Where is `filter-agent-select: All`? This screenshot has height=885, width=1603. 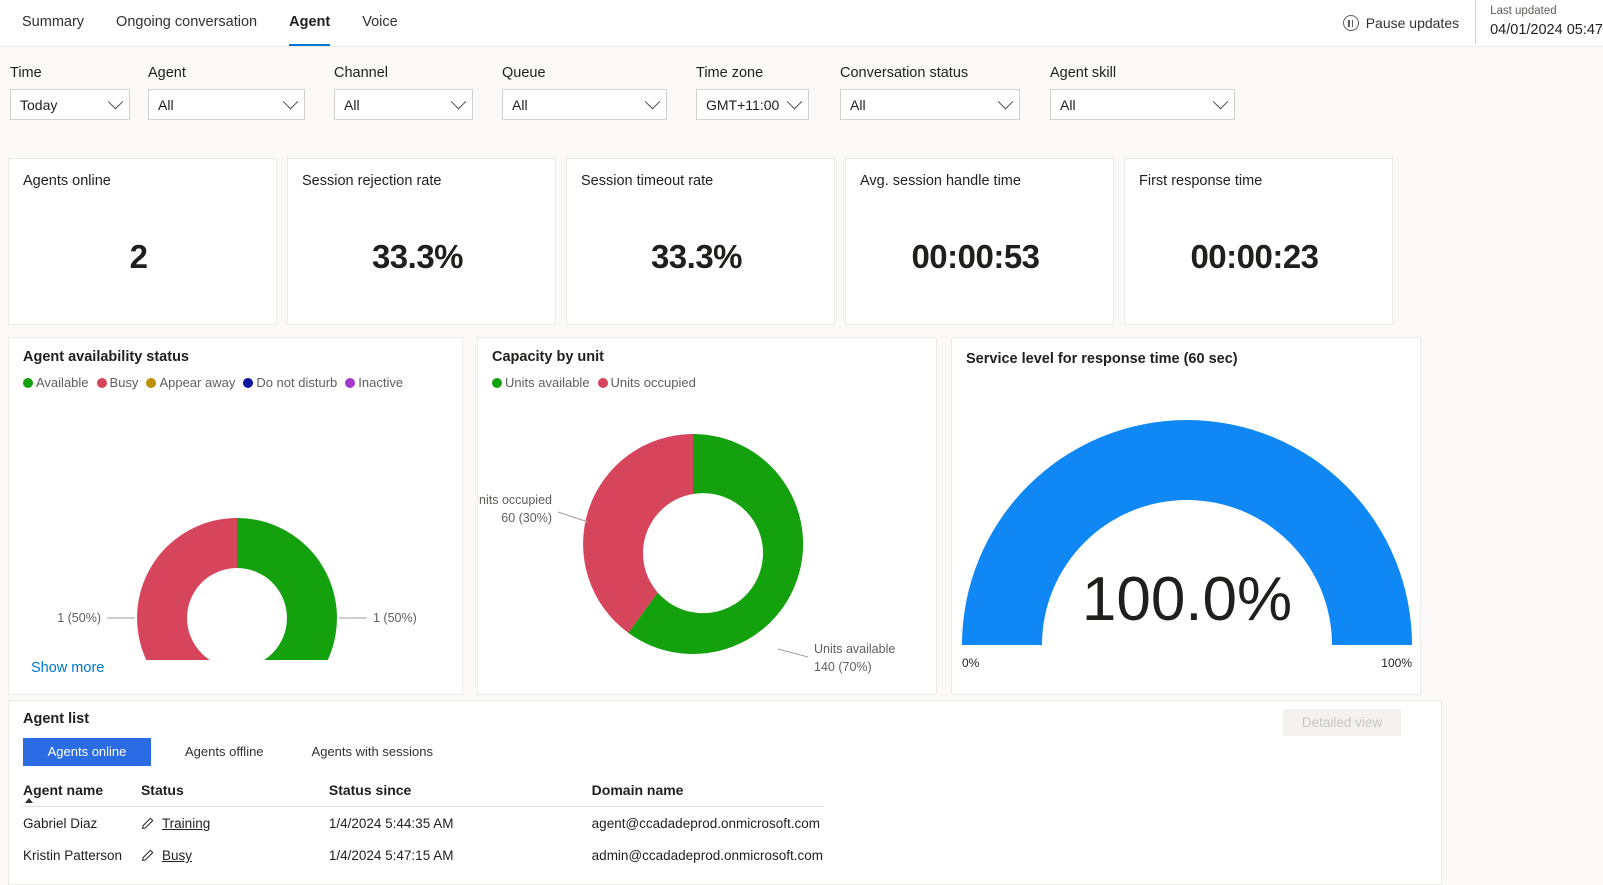 filter-agent-select: All is located at coordinates (226, 104).